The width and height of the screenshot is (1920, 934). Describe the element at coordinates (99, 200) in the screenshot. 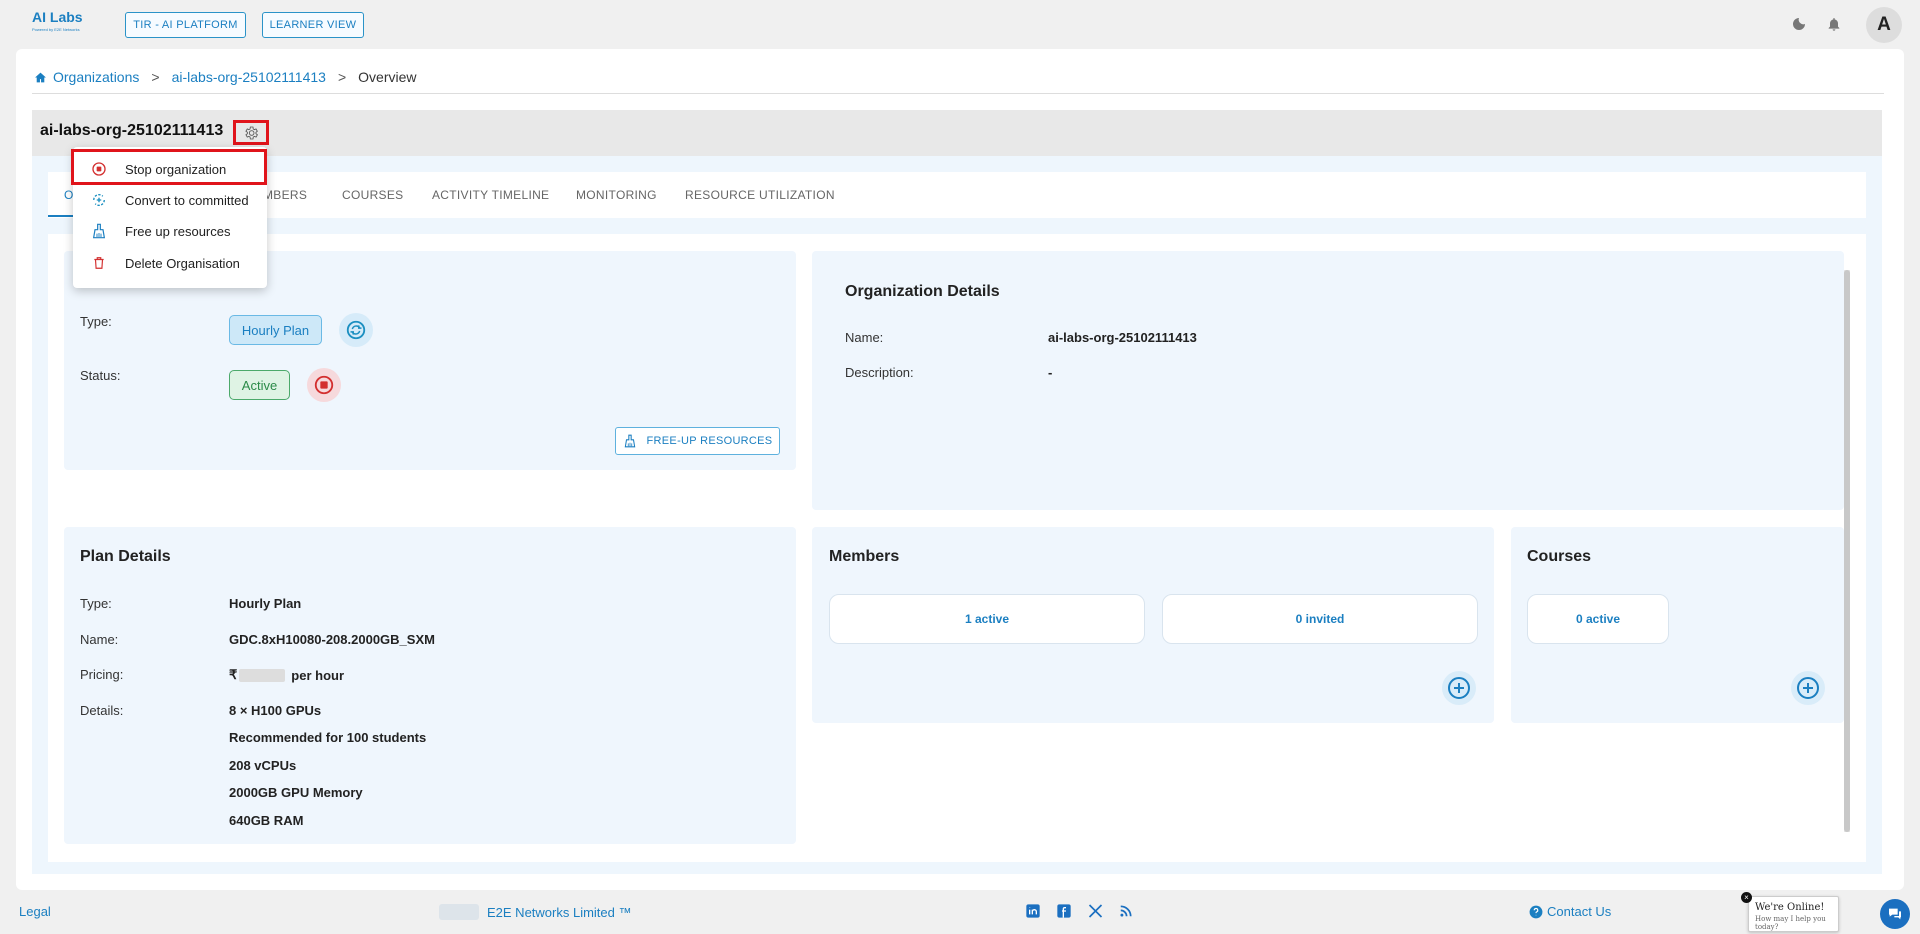

I see `convert-icon` at that location.